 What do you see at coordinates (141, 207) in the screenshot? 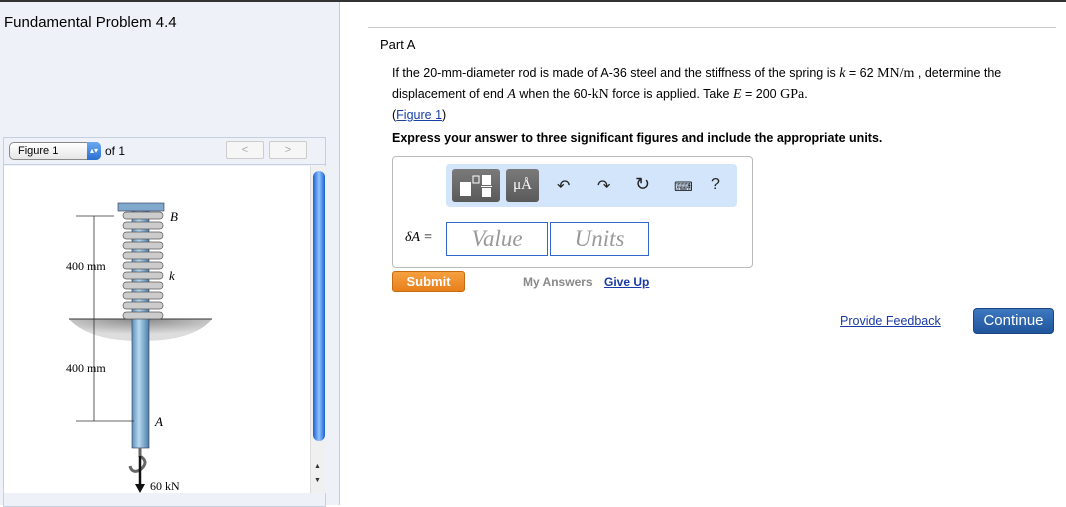
I see `top-plate` at bounding box center [141, 207].